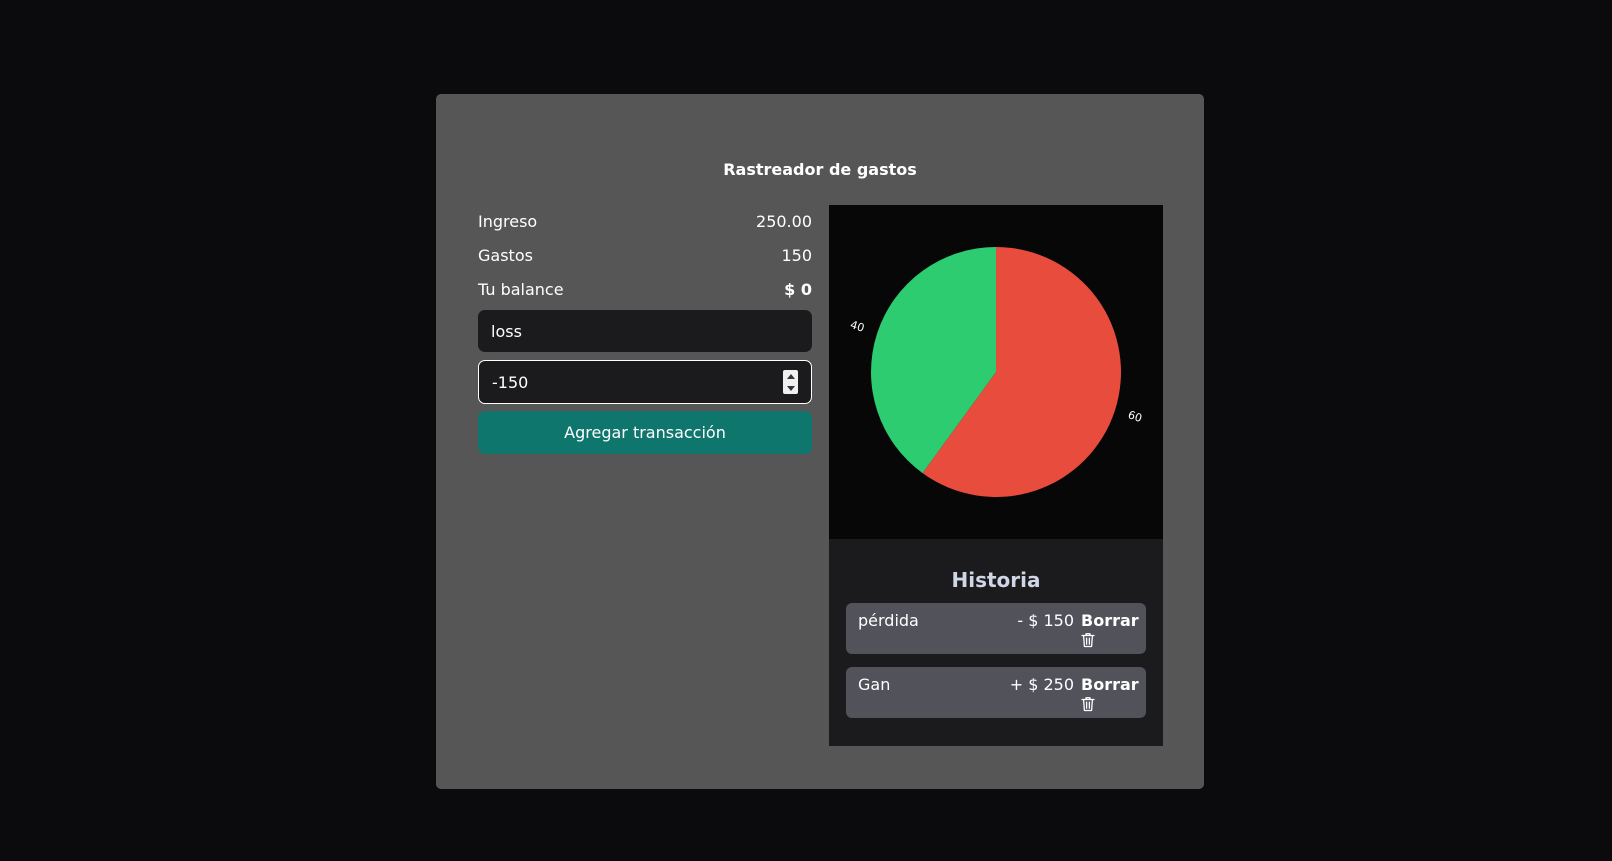  I want to click on amount-input: -150, so click(645, 382).